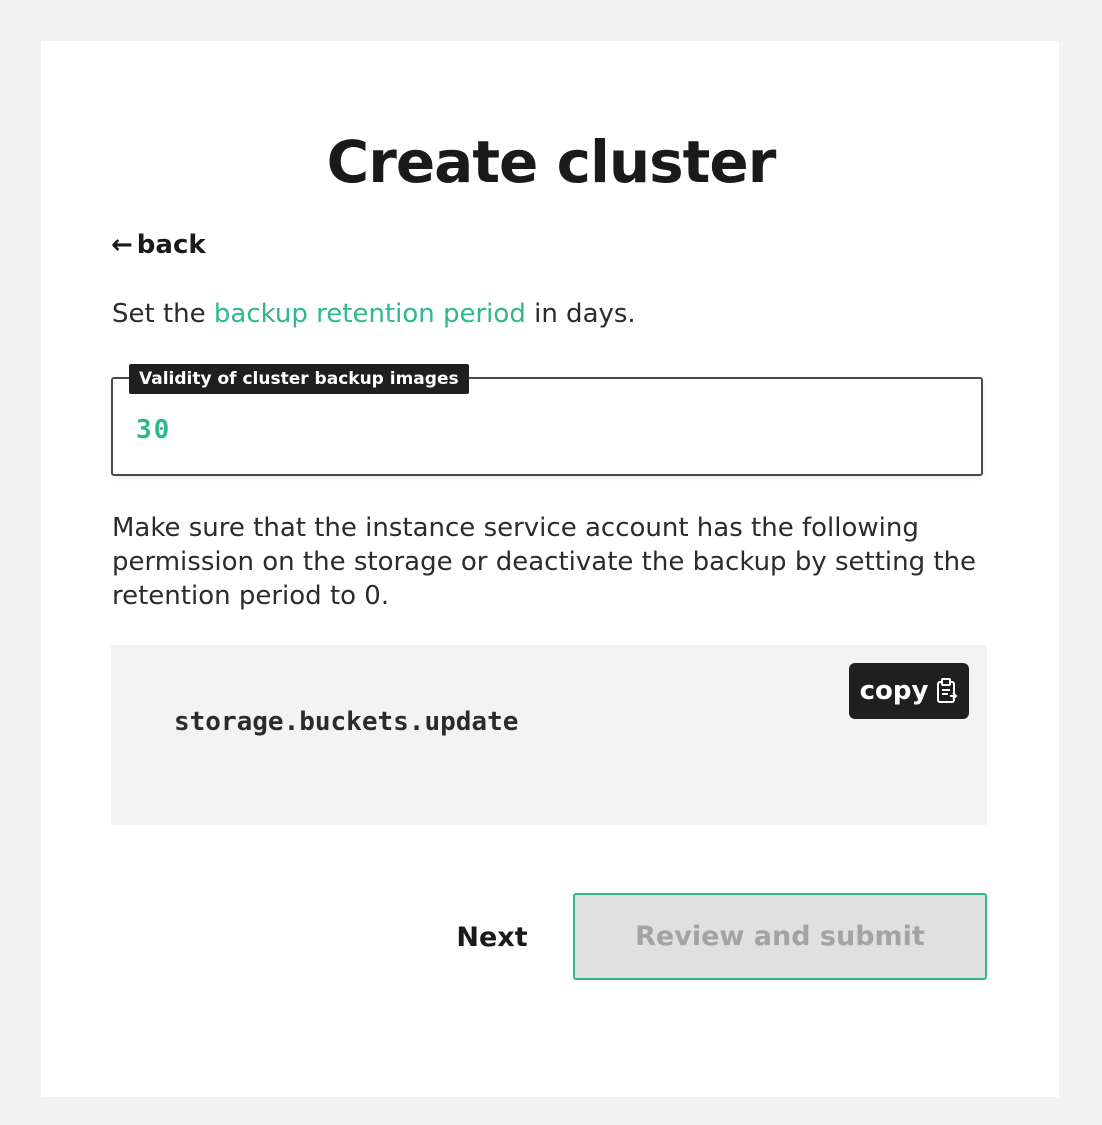 This screenshot has height=1125, width=1102. Describe the element at coordinates (947, 690) in the screenshot. I see `clipboard-icon` at that location.